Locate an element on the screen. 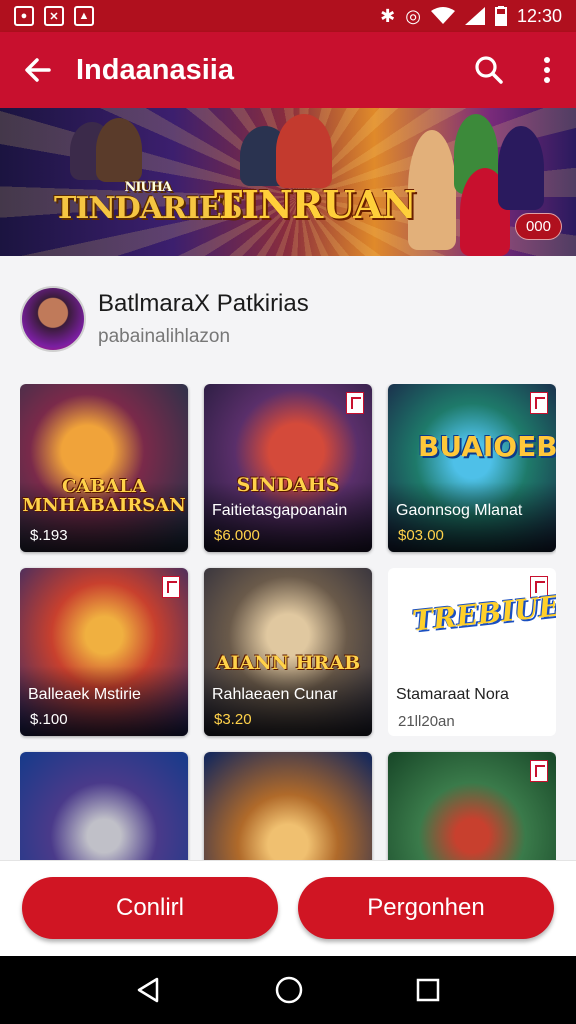 This screenshot has width=576, height=1024. game-card: Balleaek Mstirie $.100 is located at coordinates (104, 652).